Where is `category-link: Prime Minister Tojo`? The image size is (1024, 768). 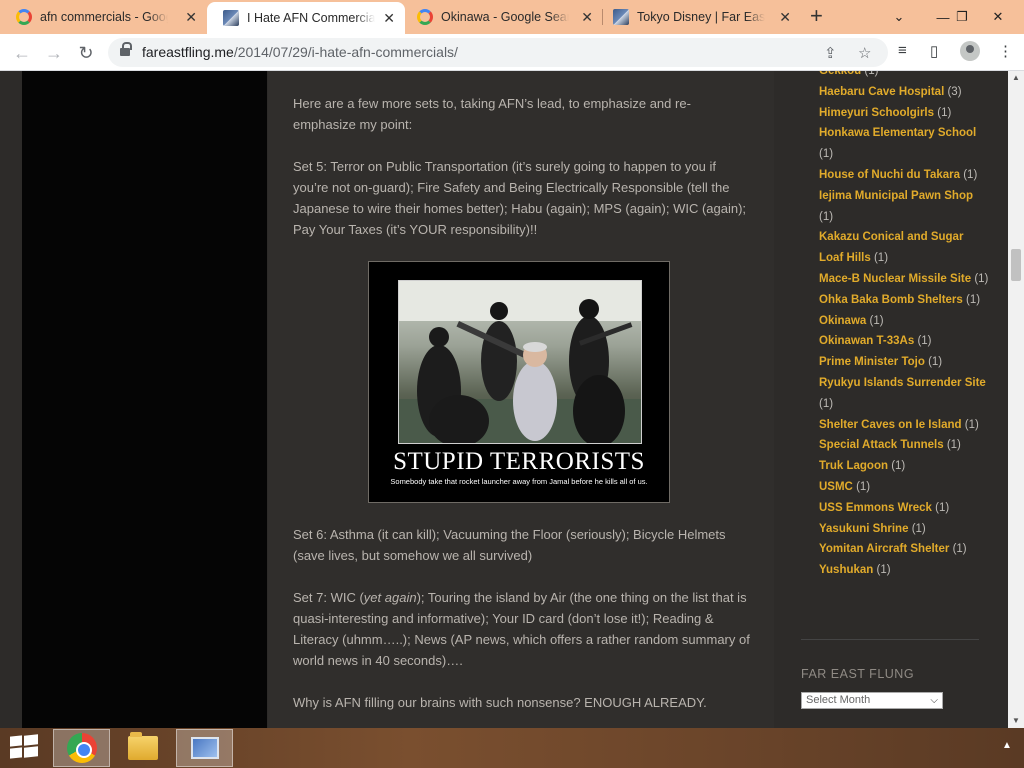 category-link: Prime Minister Tojo is located at coordinates (872, 362).